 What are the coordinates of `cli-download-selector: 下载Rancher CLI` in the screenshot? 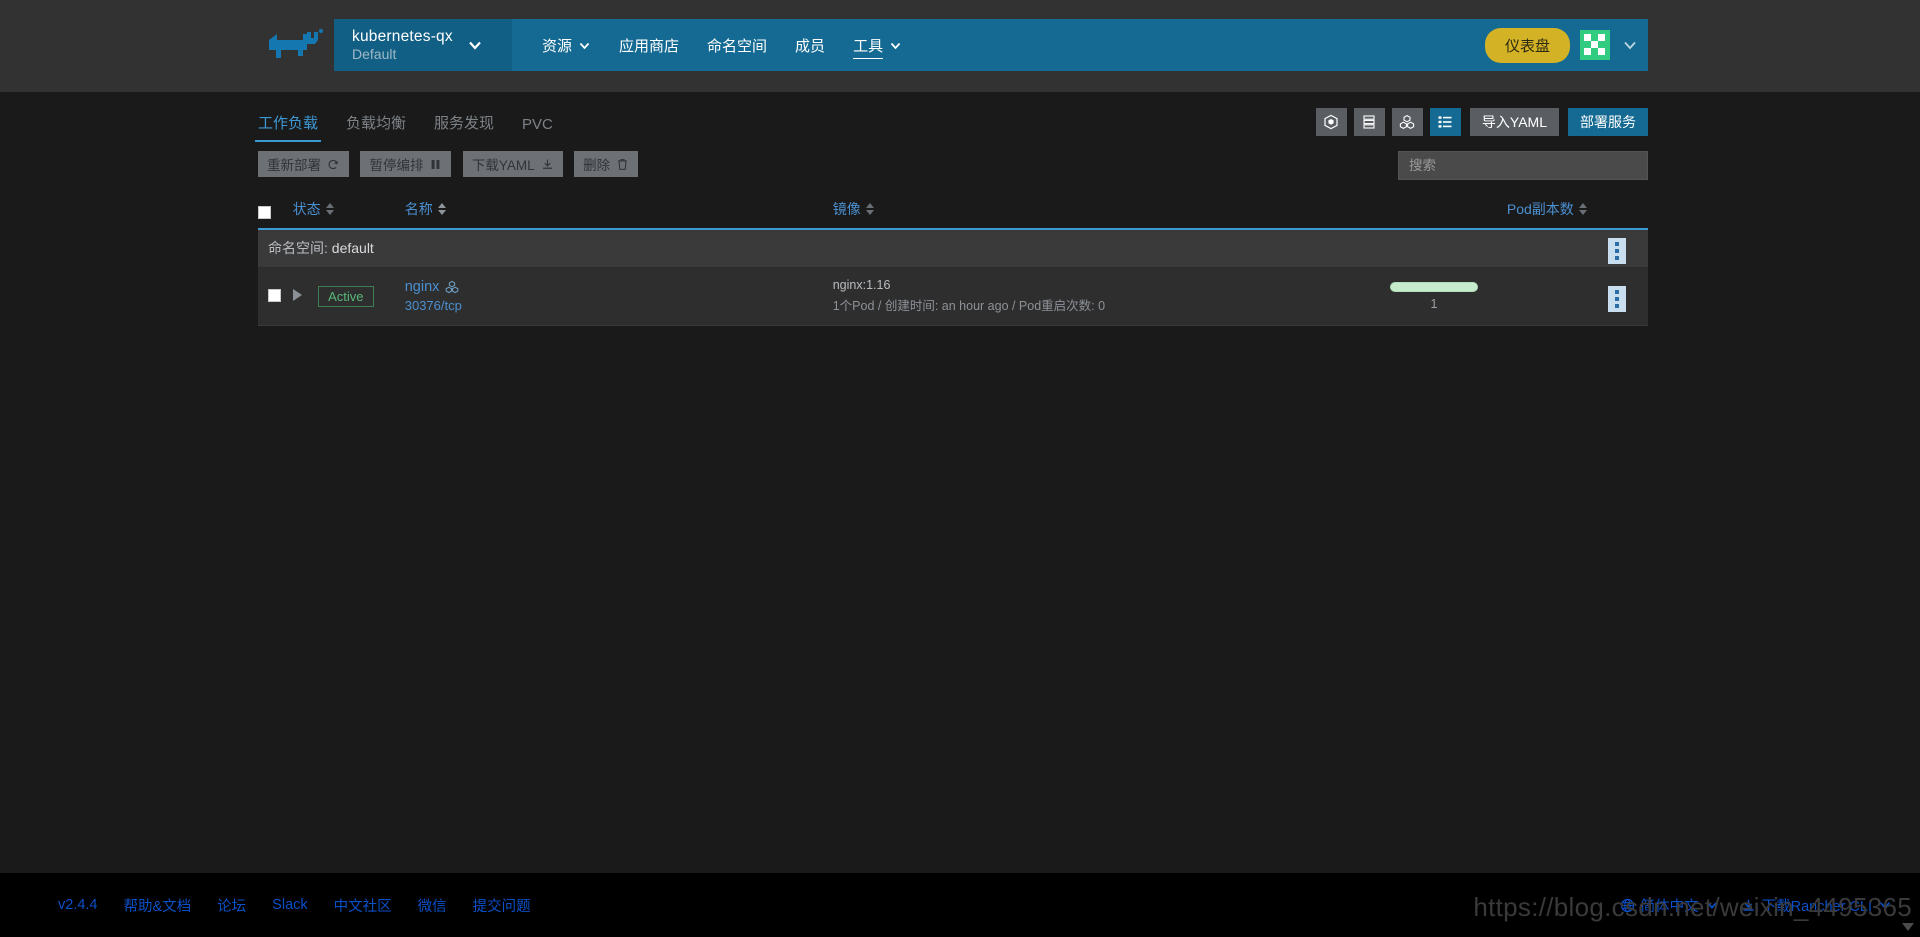 It's located at (1816, 905).